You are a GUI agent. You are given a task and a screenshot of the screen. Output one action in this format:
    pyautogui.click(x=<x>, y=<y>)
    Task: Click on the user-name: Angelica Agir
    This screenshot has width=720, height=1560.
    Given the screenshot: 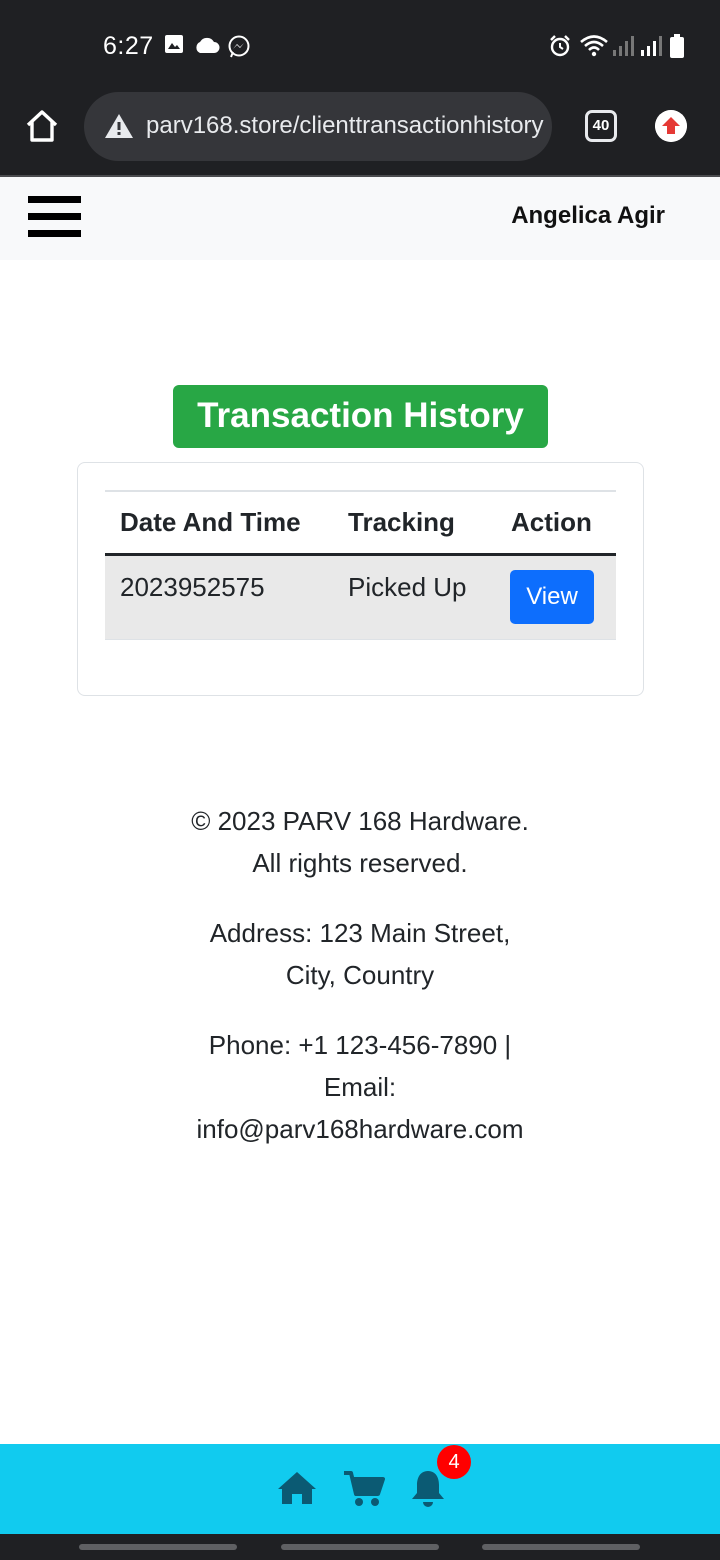 What is the action you would take?
    pyautogui.click(x=588, y=216)
    